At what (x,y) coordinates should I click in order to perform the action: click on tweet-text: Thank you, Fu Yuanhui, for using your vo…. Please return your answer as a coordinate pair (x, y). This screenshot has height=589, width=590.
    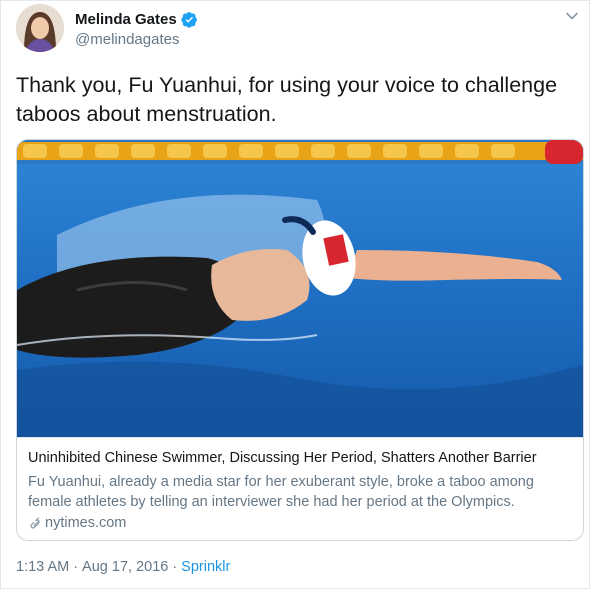
    Looking at the image, I should click on (287, 99).